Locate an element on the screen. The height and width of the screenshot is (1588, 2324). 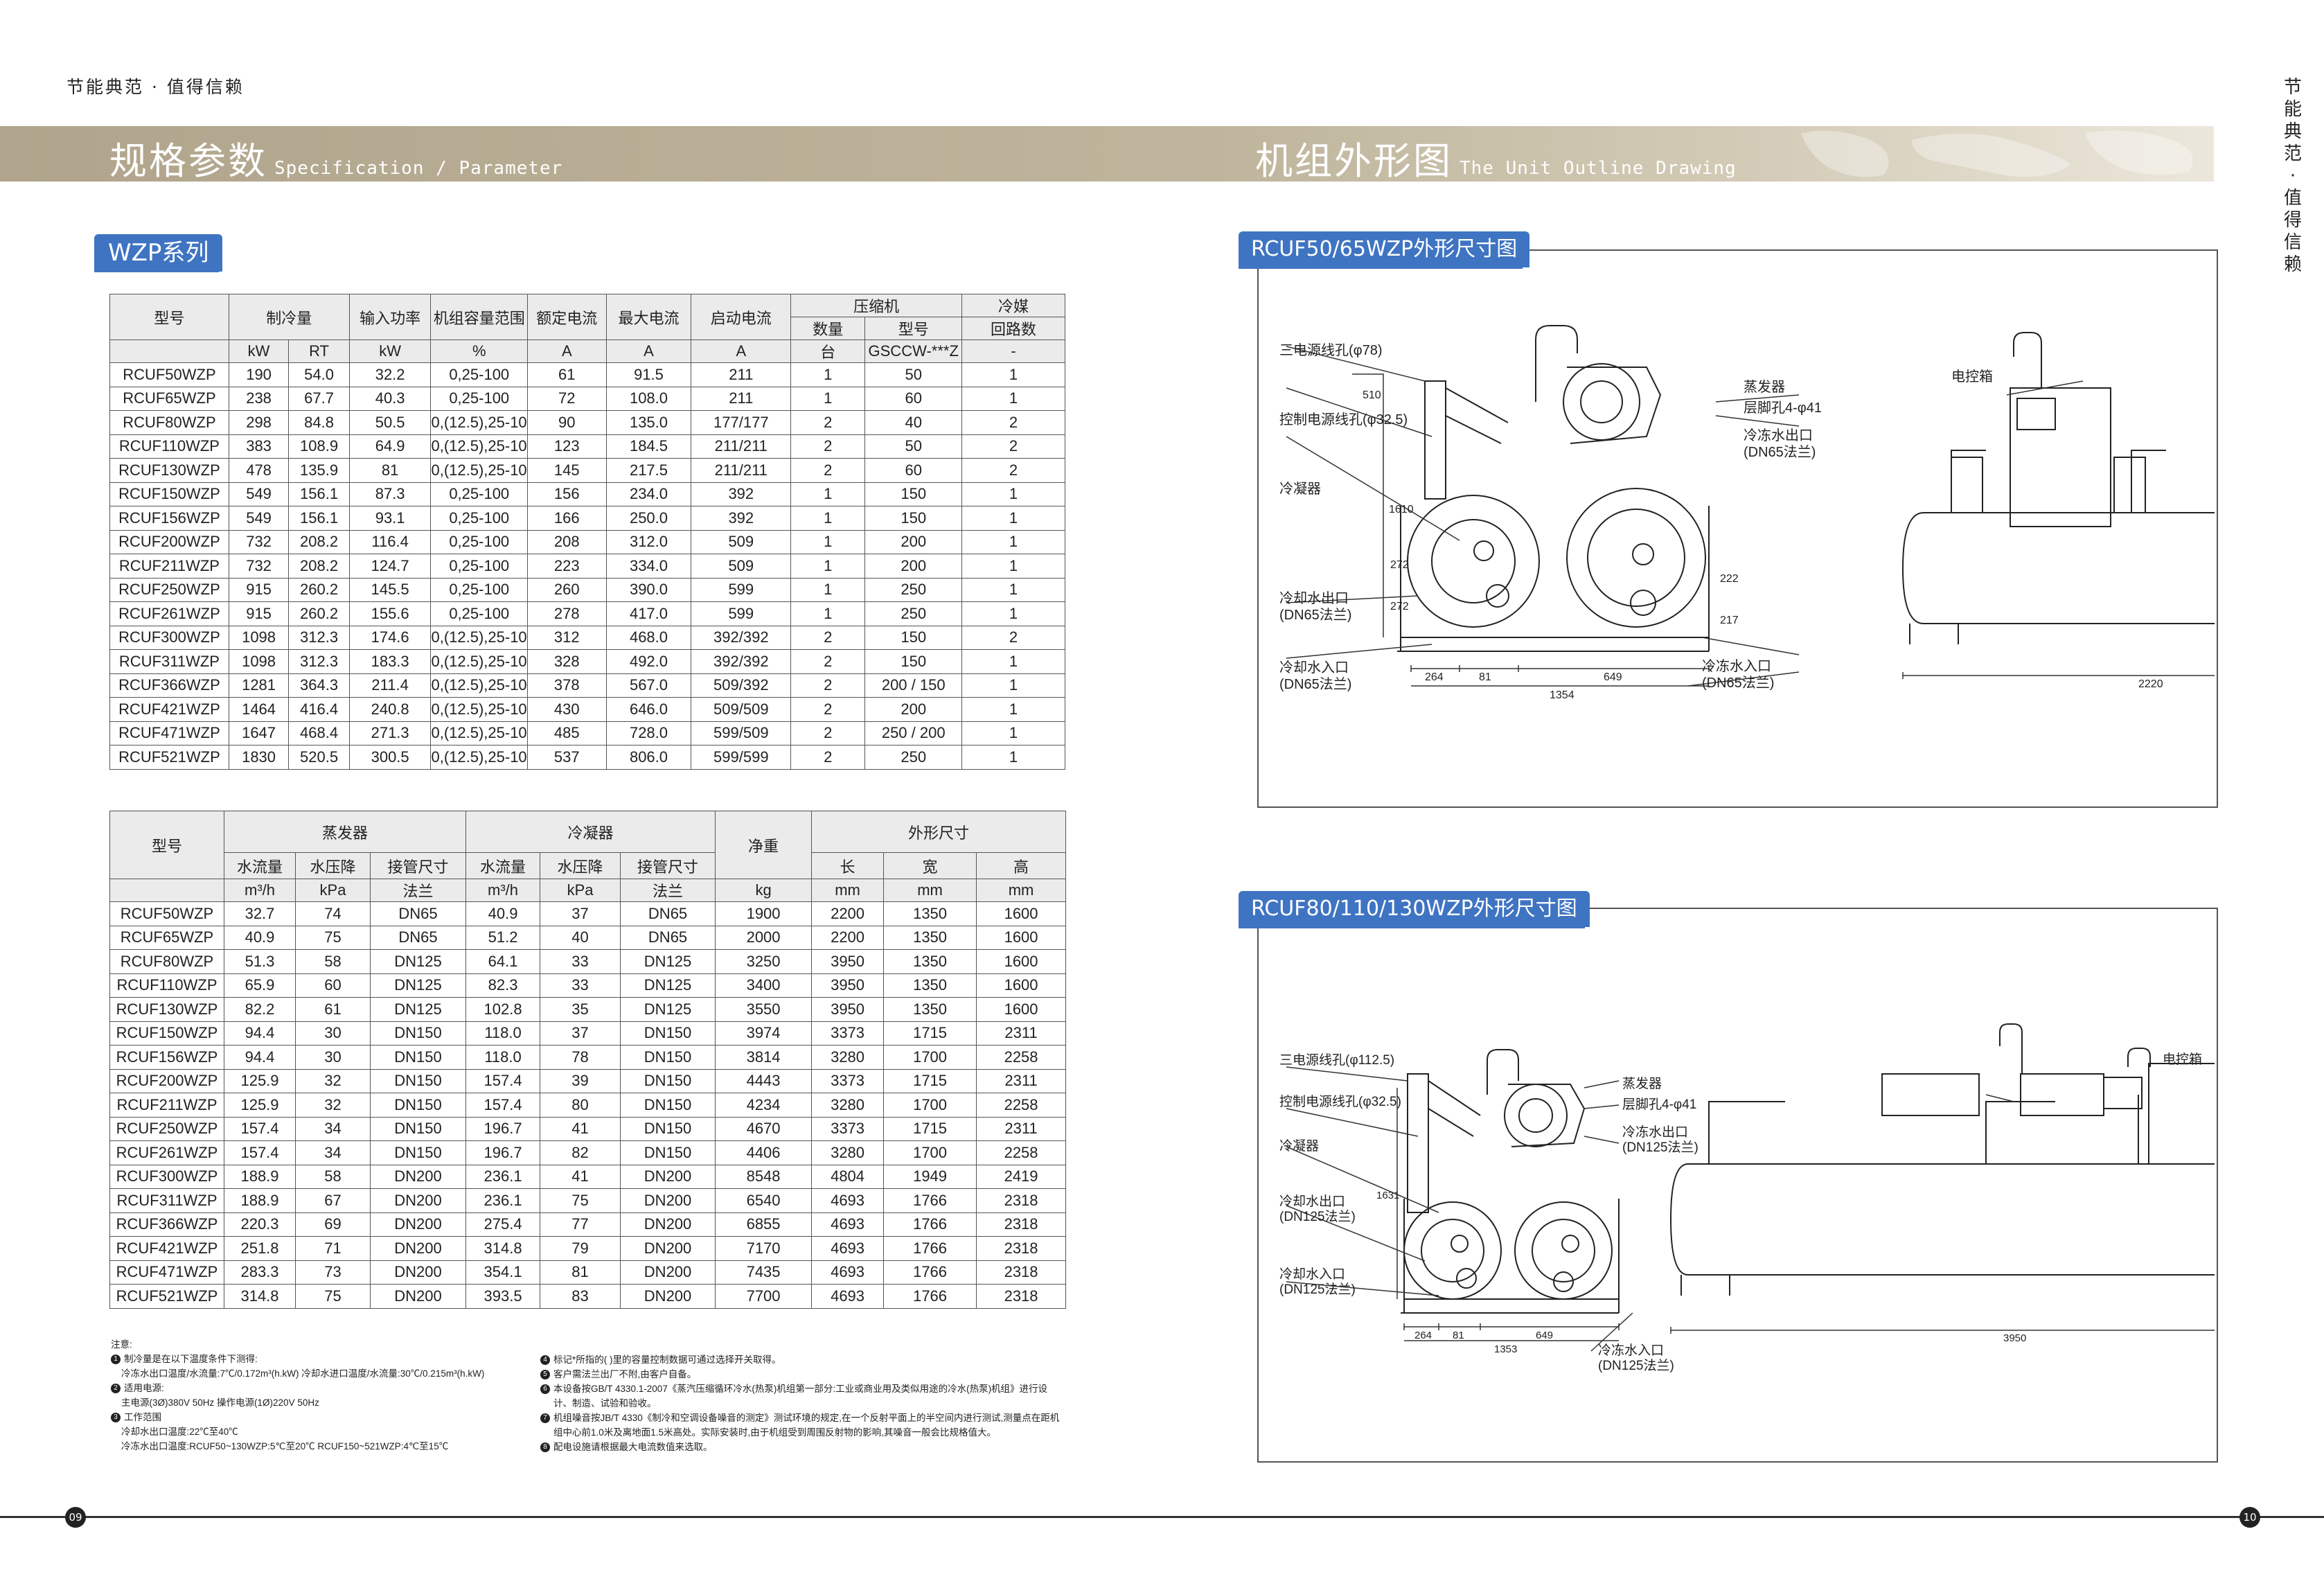
page-number-right: 10 is located at coordinates (2249, 1517).